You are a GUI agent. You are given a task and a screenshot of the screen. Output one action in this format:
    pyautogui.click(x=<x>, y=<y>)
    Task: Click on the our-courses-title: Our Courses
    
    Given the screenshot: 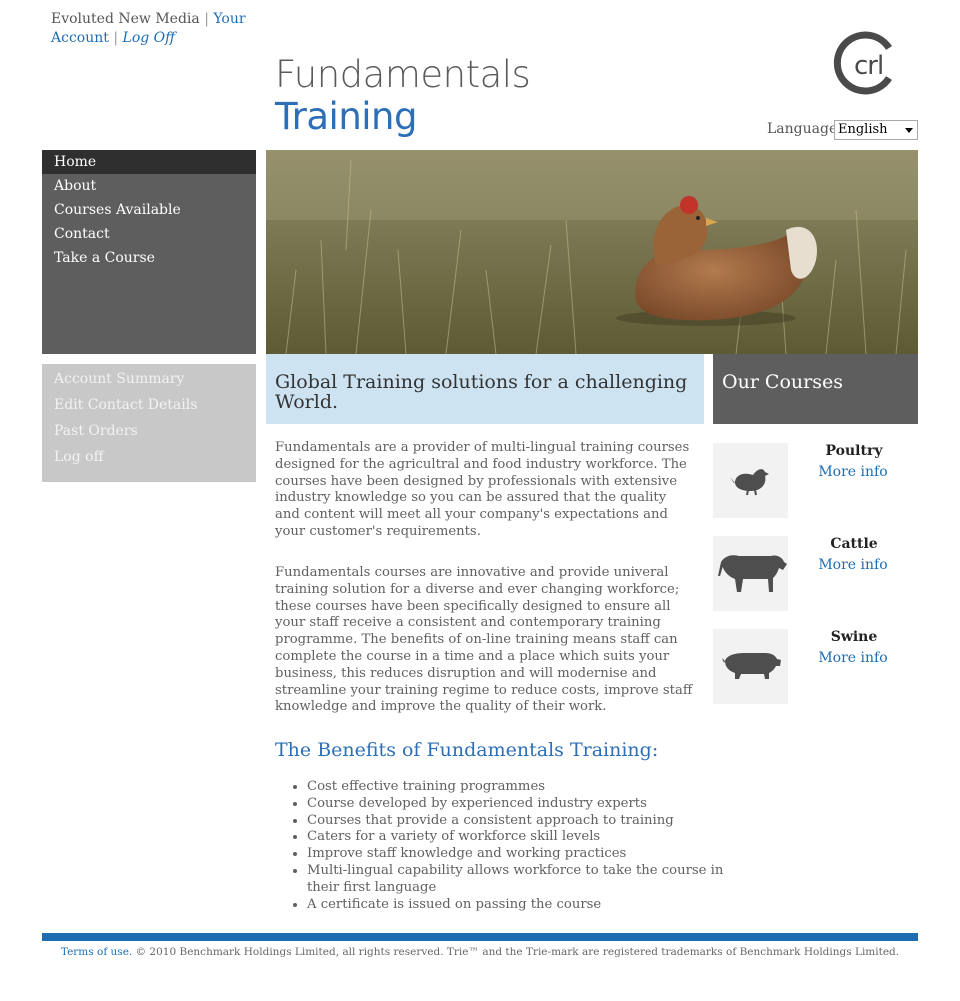 What is the action you would take?
    pyautogui.click(x=782, y=382)
    